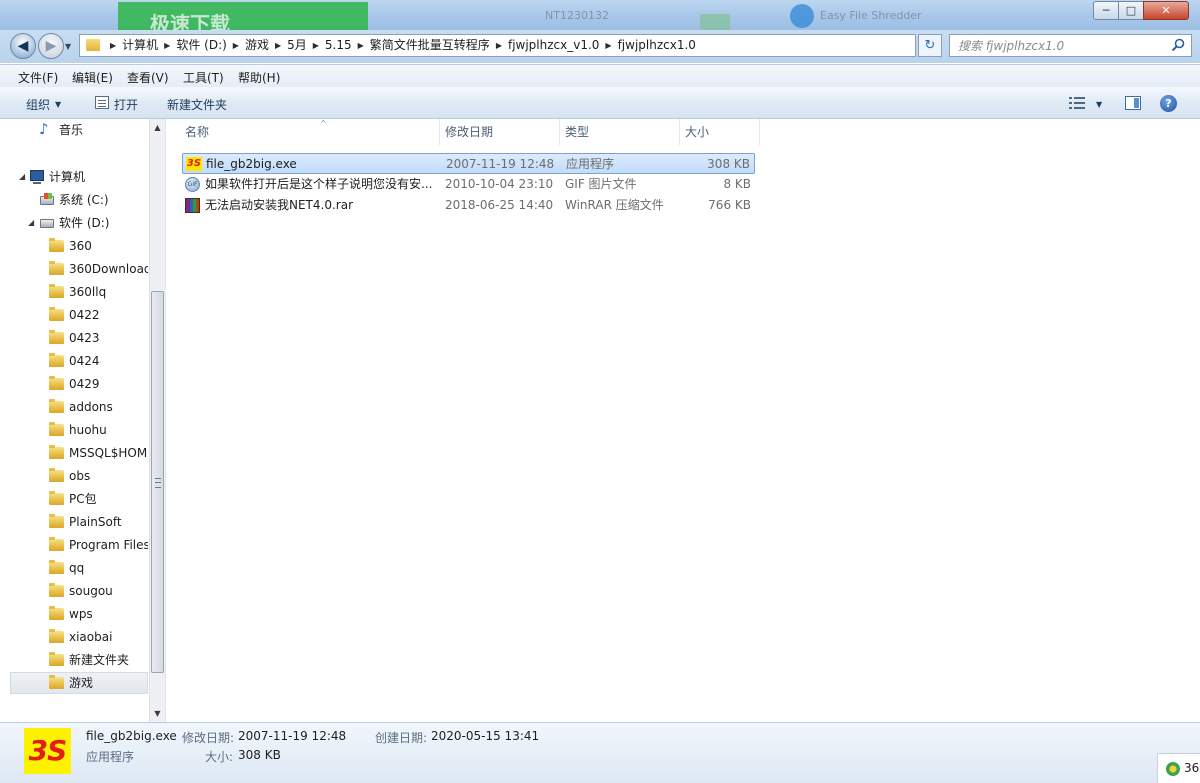 Image resolution: width=1200 pixels, height=783 pixels. Describe the element at coordinates (323, 123) in the screenshot. I see `sort-indicator-icon: ^` at that location.